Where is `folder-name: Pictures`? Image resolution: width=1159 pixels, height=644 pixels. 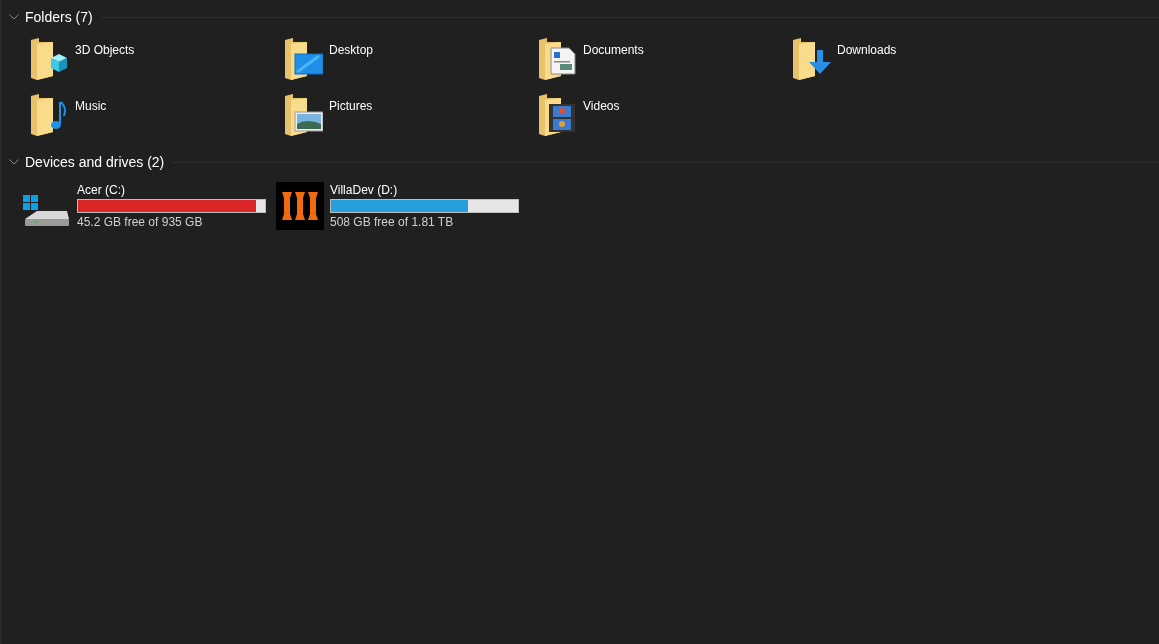
folder-name: Pictures is located at coordinates (351, 102).